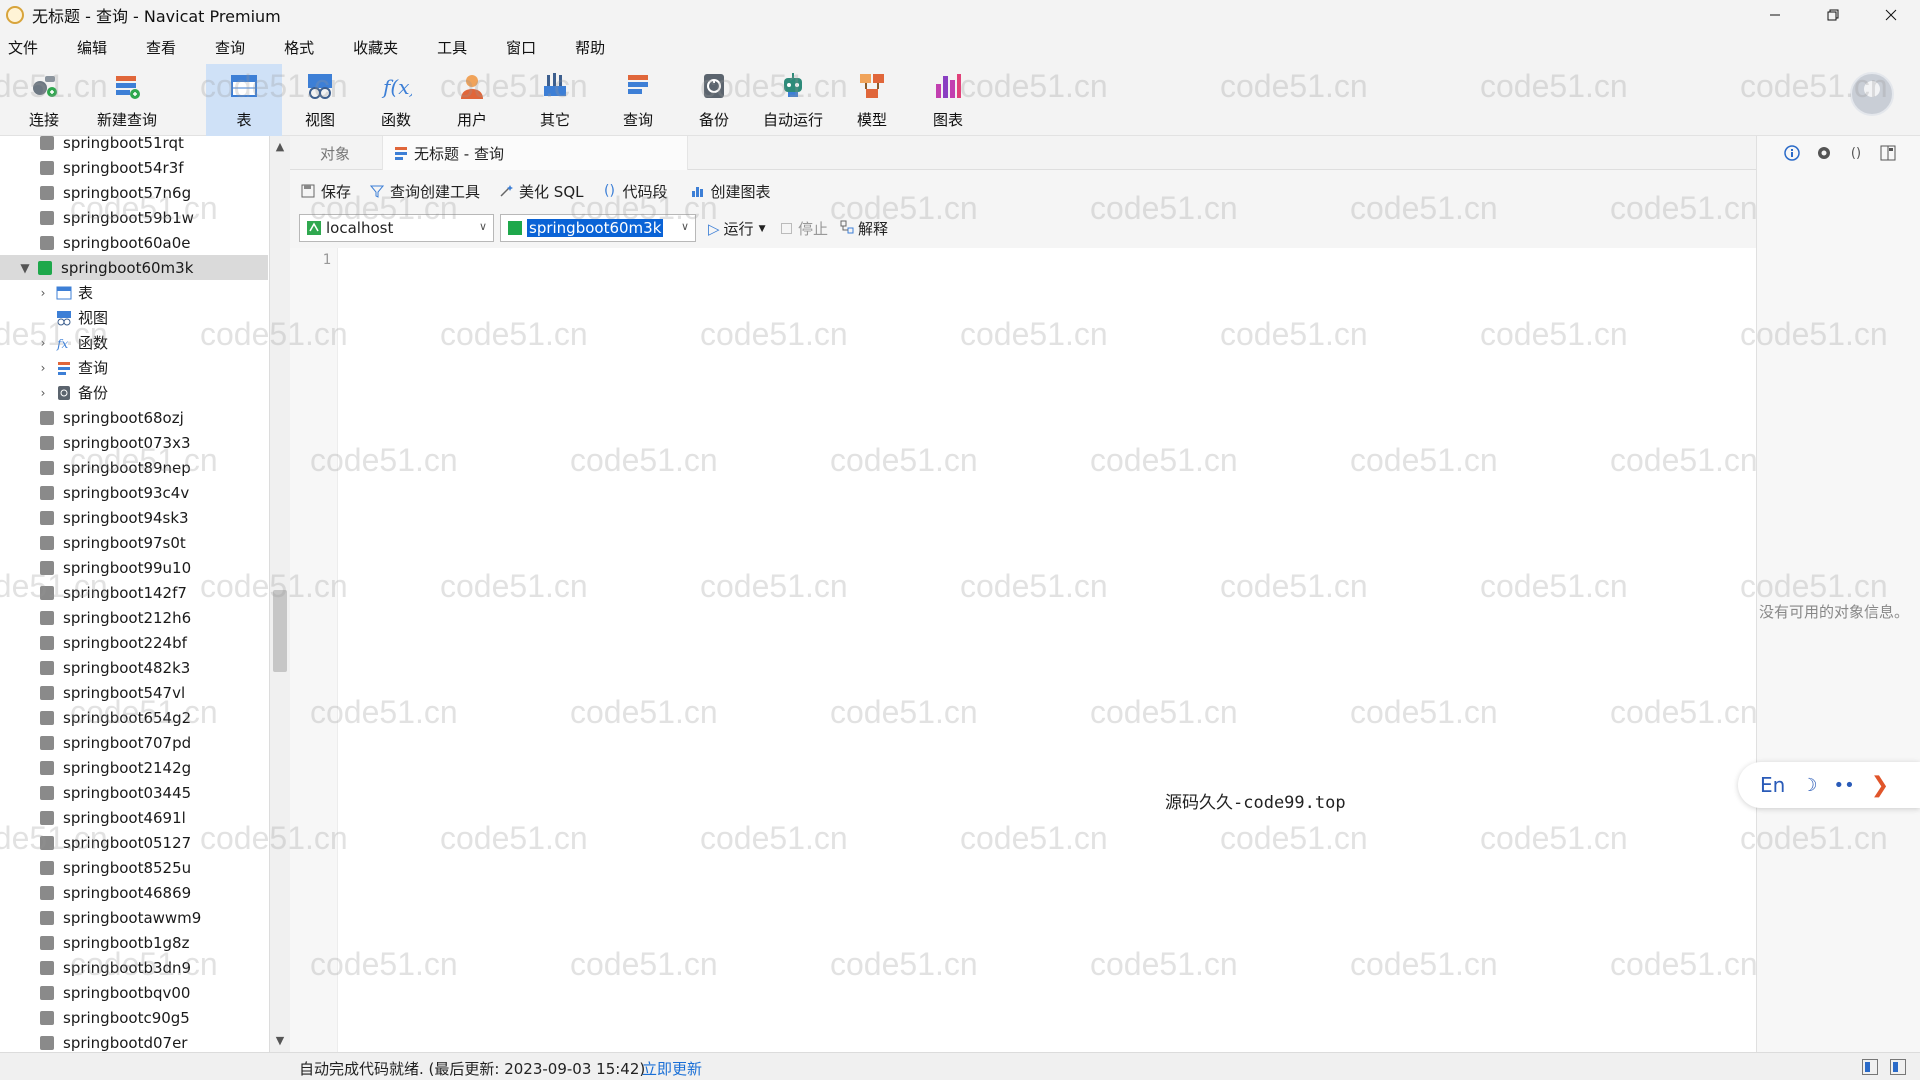 The image size is (1920, 1080). I want to click on tree-db-item: springbootbqv00, so click(134, 992).